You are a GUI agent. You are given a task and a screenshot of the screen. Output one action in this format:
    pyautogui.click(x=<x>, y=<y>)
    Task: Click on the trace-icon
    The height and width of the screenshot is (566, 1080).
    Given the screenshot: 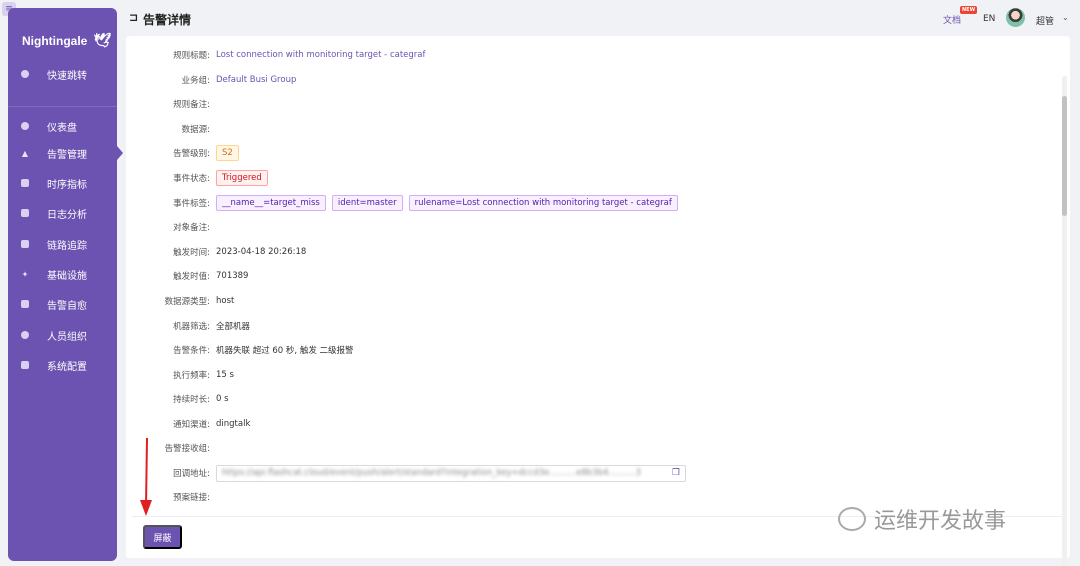 What is the action you would take?
    pyautogui.click(x=25, y=244)
    